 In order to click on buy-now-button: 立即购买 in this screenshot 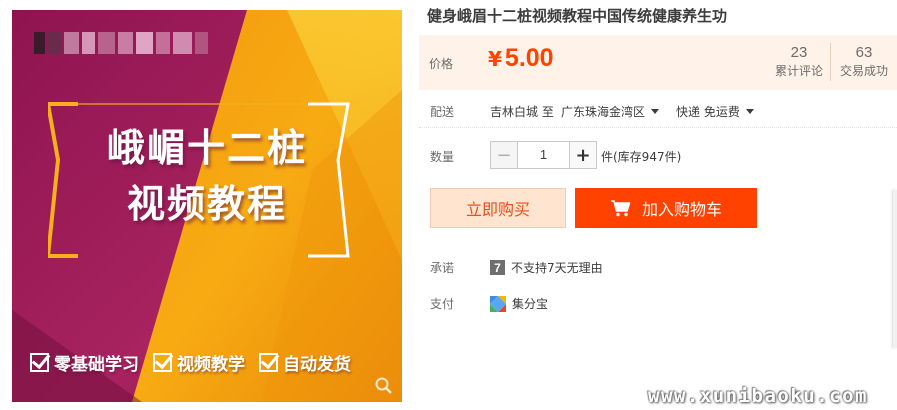, I will do `click(498, 208)`.